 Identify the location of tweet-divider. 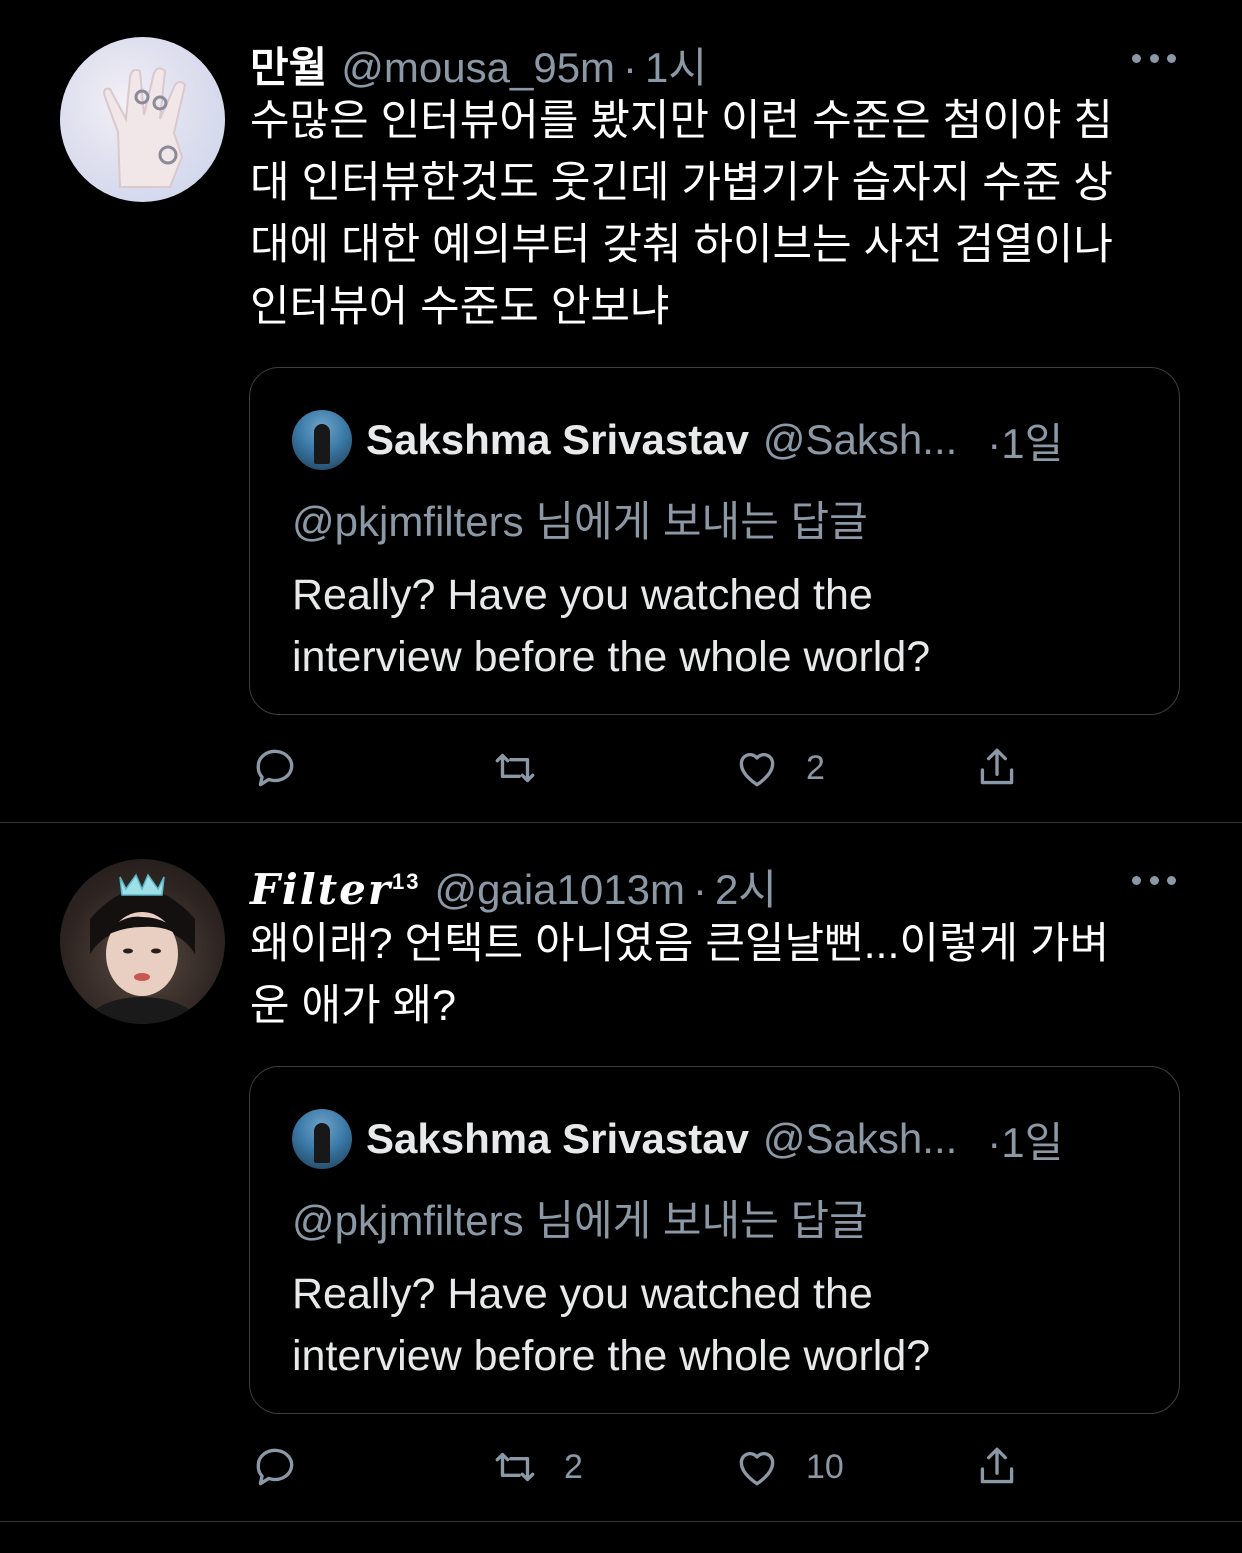
(621, 1521).